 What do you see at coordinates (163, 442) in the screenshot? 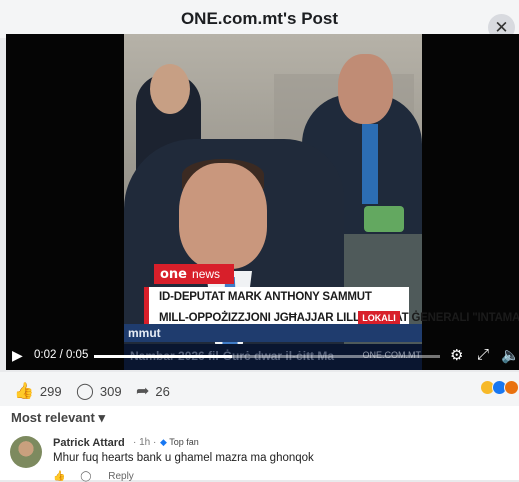
I see `diamond-icon: ◆` at bounding box center [163, 442].